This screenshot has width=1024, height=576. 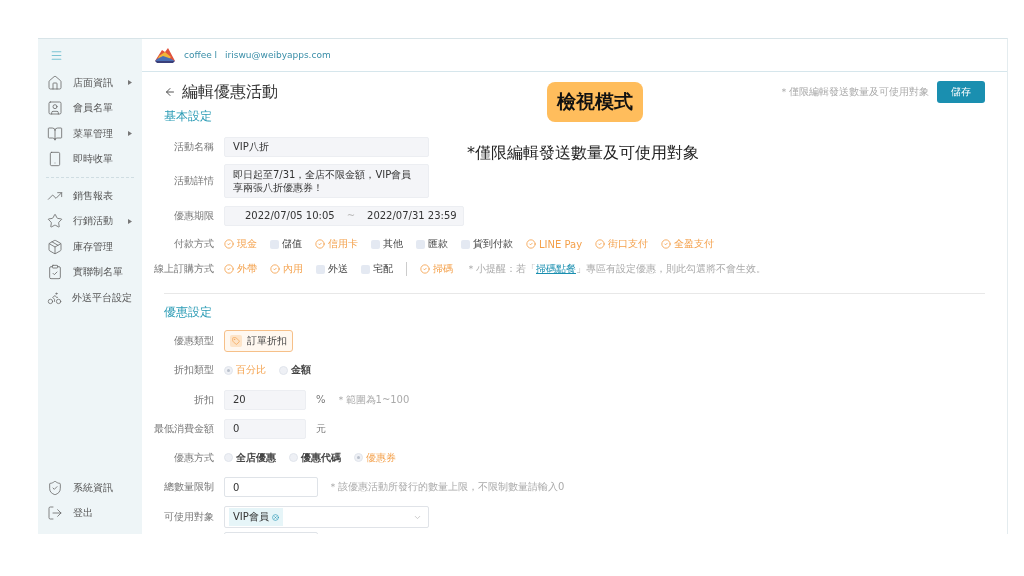 I want to click on checkbox-option: 匯款, so click(x=432, y=244).